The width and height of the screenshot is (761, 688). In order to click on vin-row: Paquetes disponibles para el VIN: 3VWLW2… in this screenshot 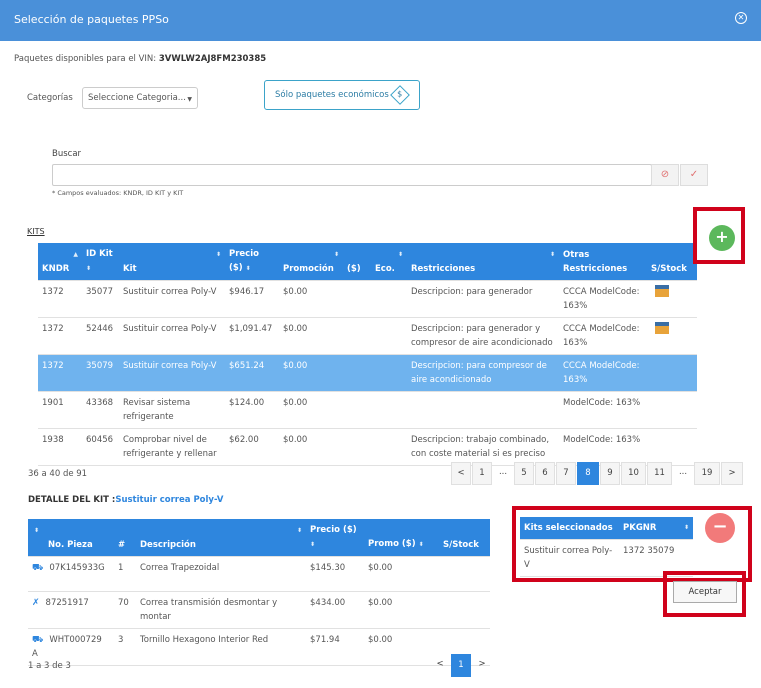, I will do `click(140, 59)`.